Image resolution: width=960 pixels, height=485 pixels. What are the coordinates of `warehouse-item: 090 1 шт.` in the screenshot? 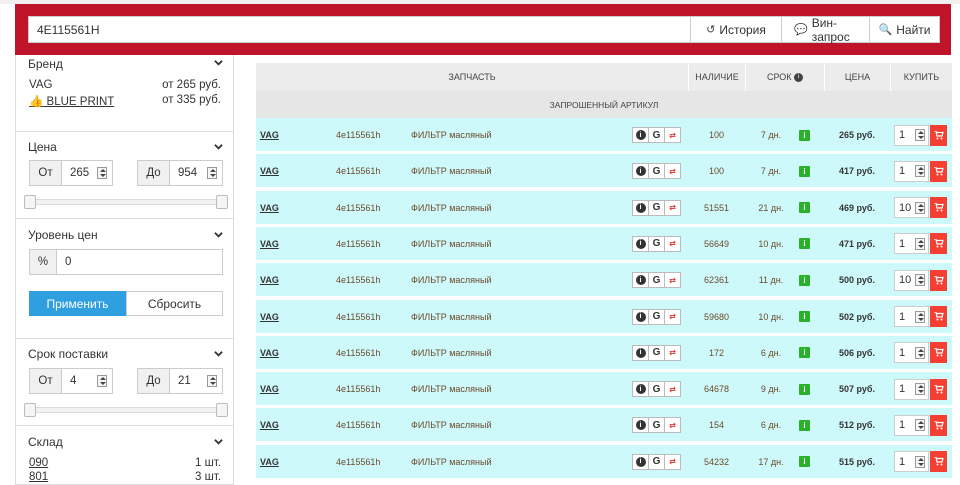 It's located at (125, 463).